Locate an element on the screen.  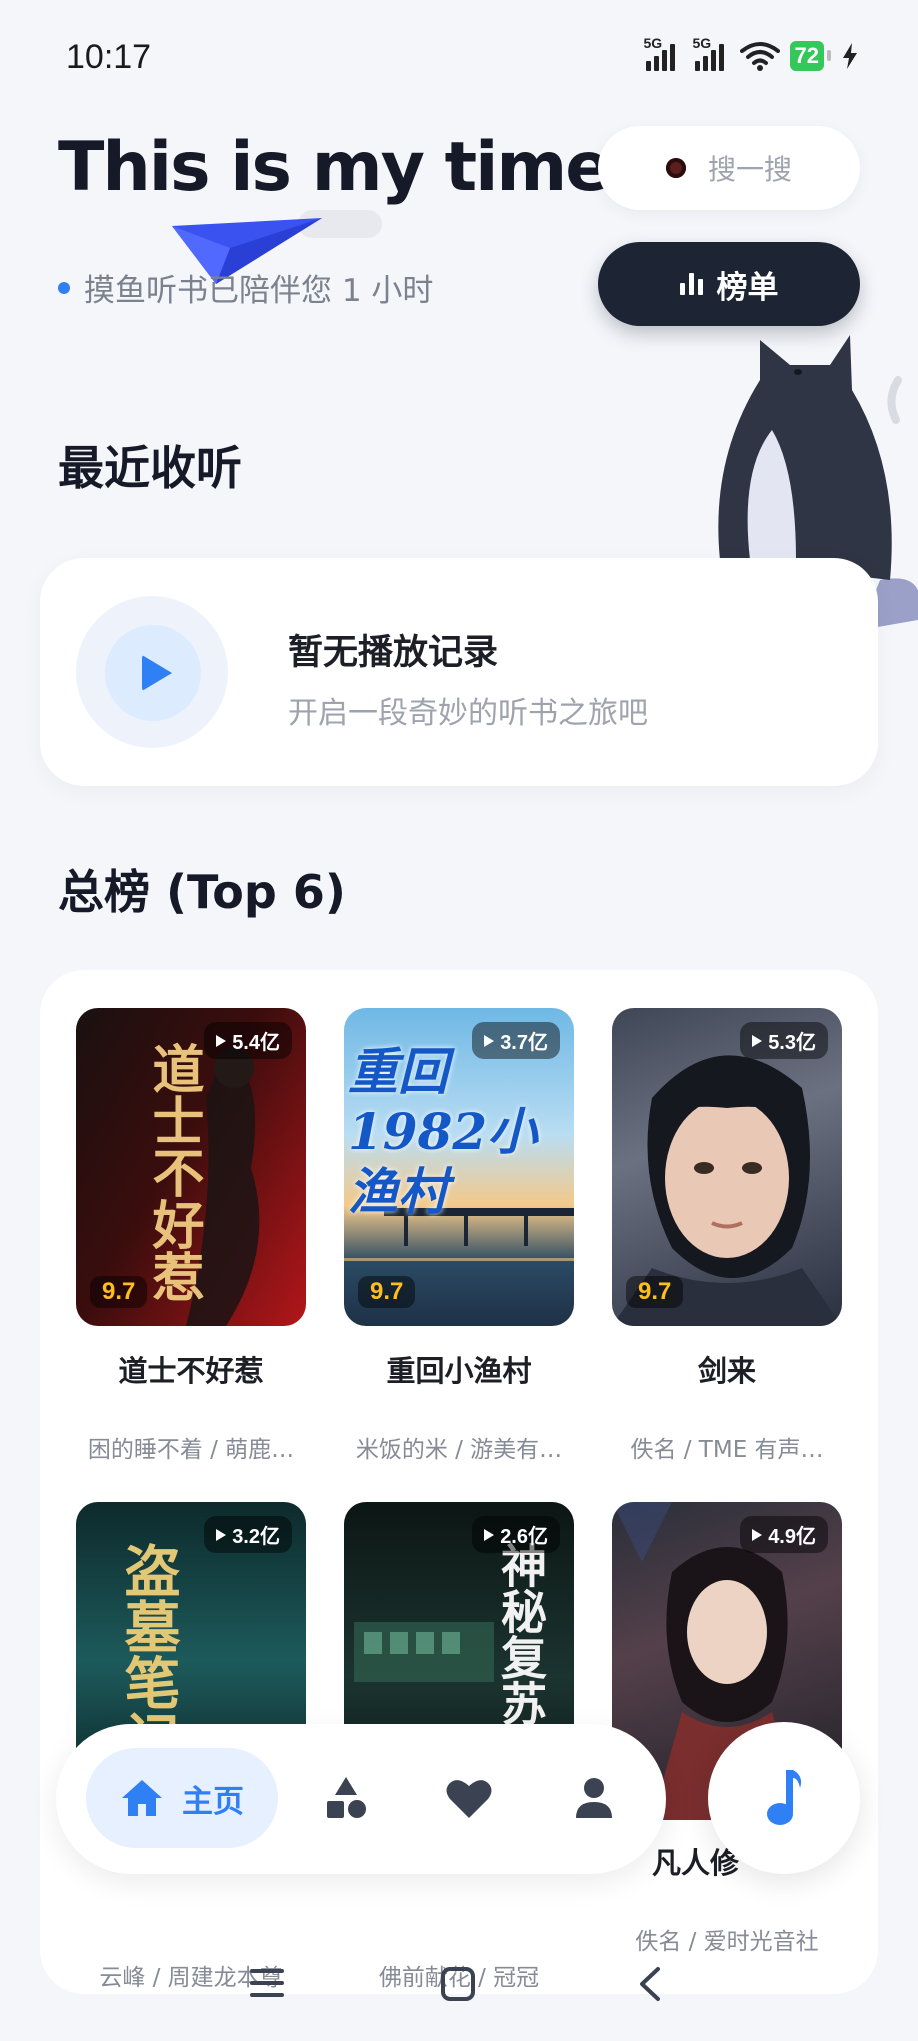
menu-icon is located at coordinates (267, 1983).